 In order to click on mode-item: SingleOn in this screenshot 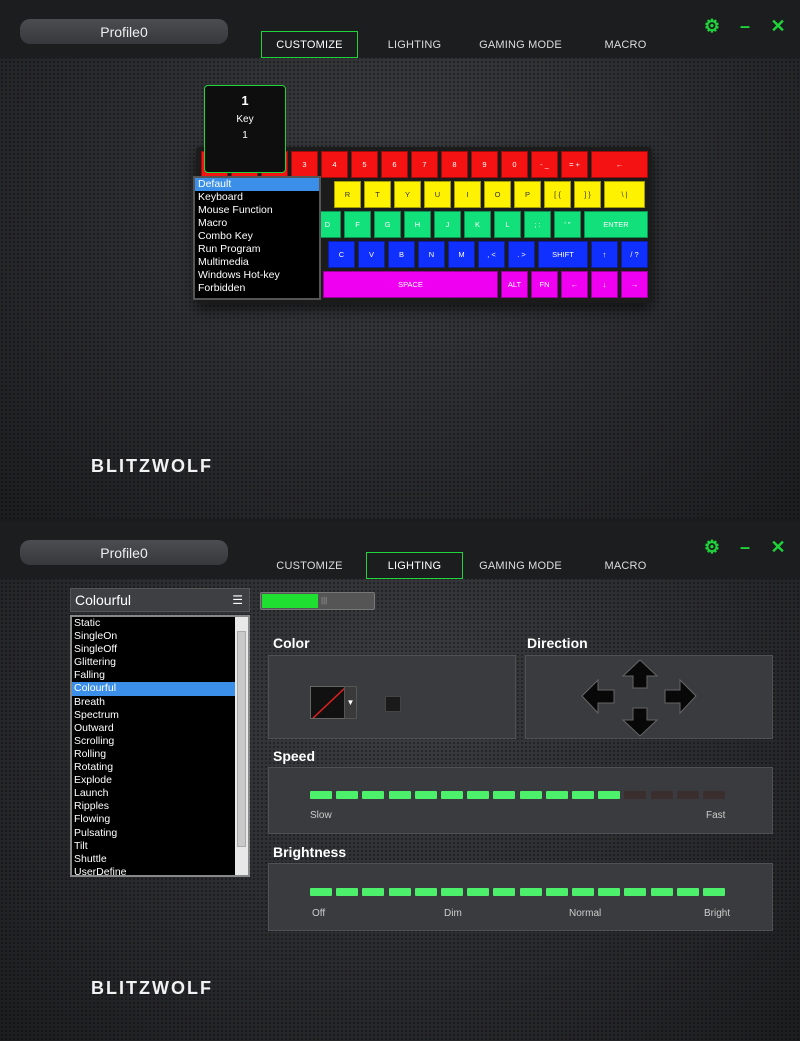, I will do `click(153, 636)`.